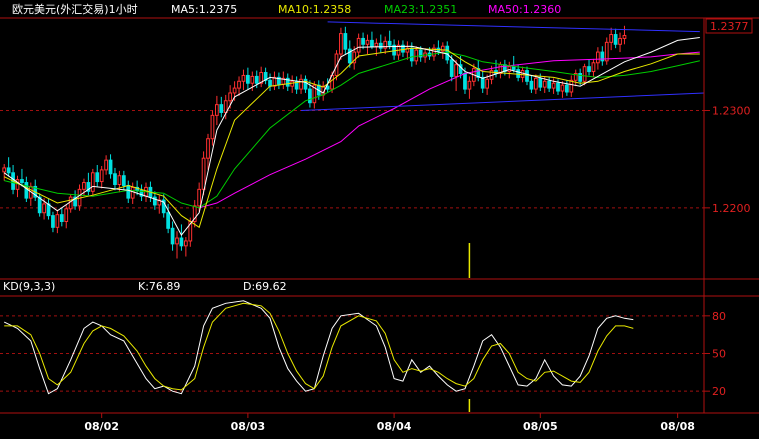 The image size is (759, 439). Describe the element at coordinates (265, 286) in the screenshot. I see `d-readout: D:69.62` at that location.